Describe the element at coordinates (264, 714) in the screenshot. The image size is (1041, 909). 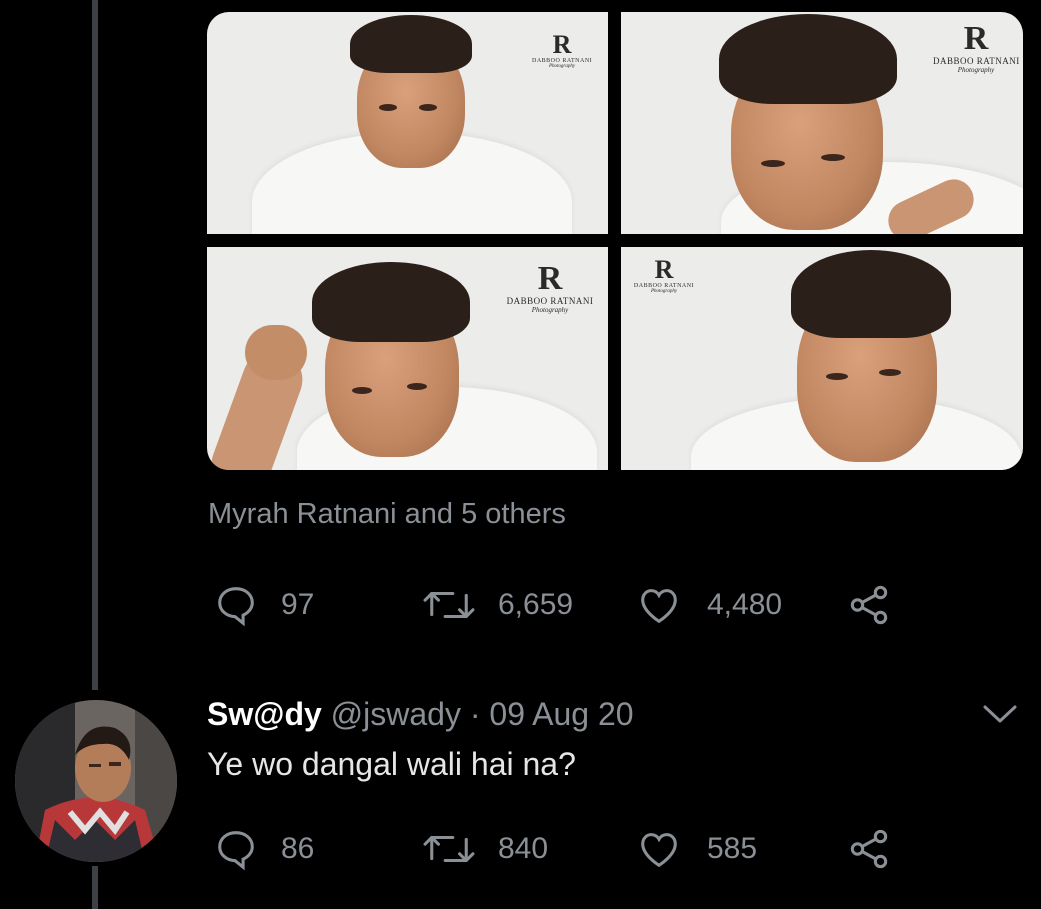
I see `reply-display-name: Sw@dy` at that location.